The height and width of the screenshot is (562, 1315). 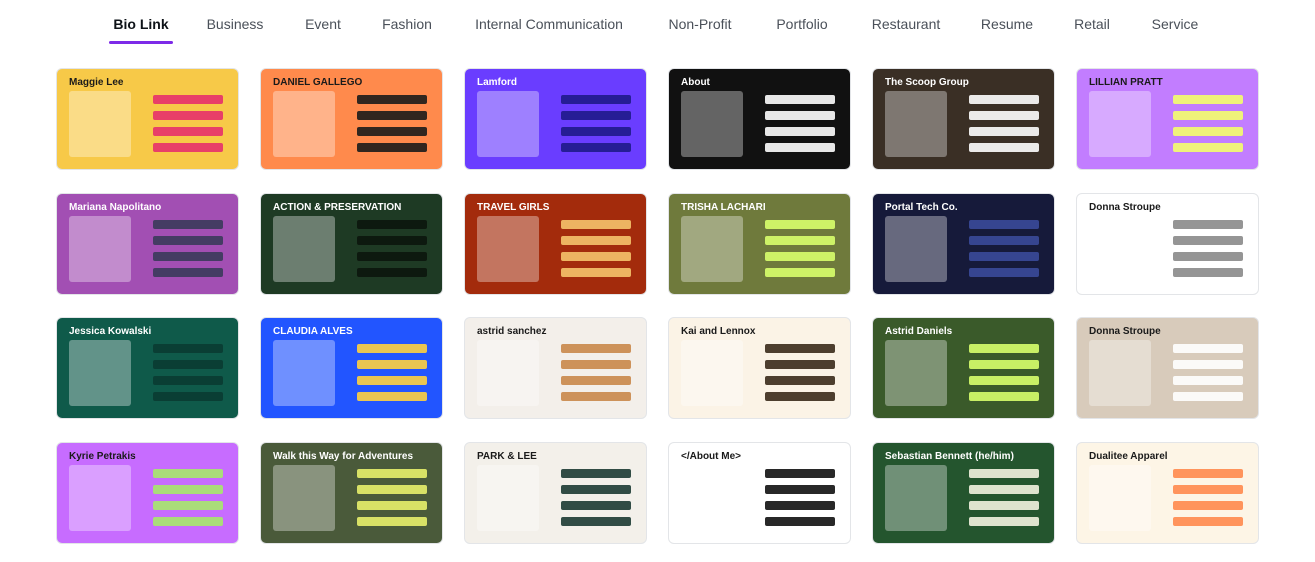 I want to click on template-title: TRAVEL GIRLS, so click(x=513, y=207).